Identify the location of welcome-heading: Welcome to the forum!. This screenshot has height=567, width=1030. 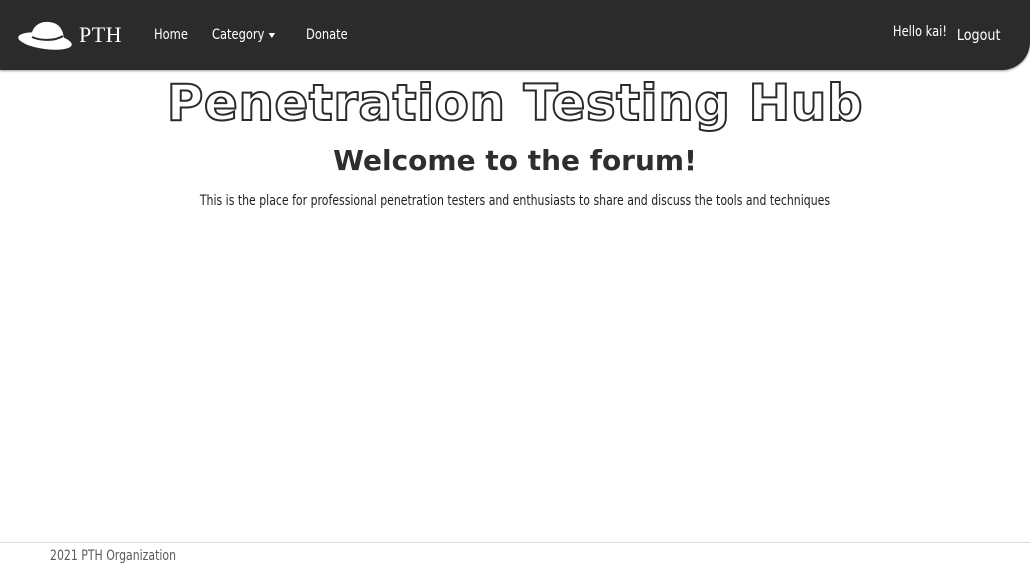
(515, 160).